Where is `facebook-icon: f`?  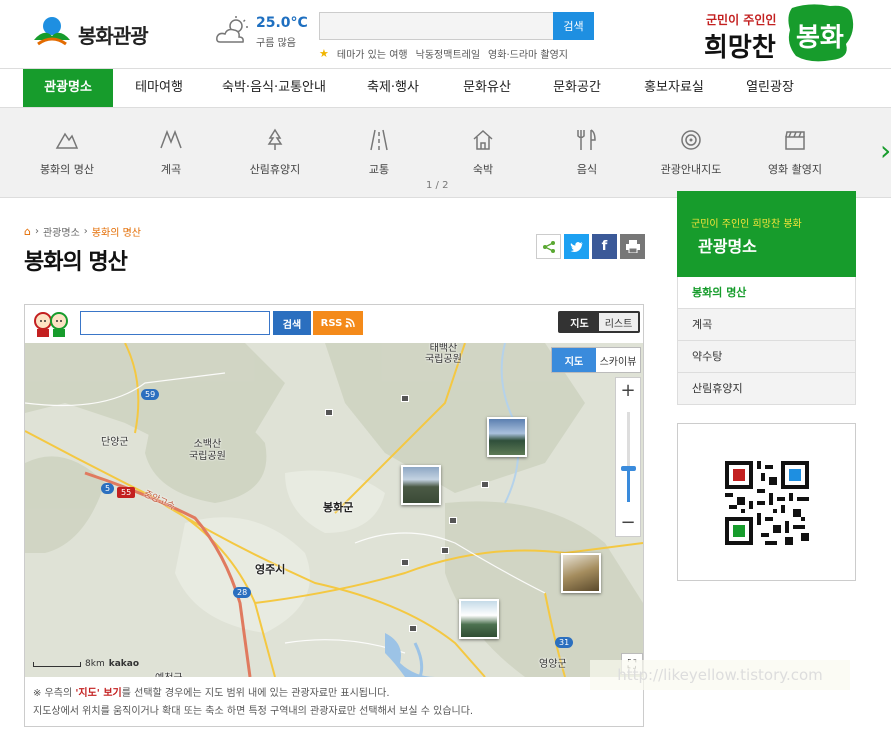
facebook-icon: f is located at coordinates (604, 246).